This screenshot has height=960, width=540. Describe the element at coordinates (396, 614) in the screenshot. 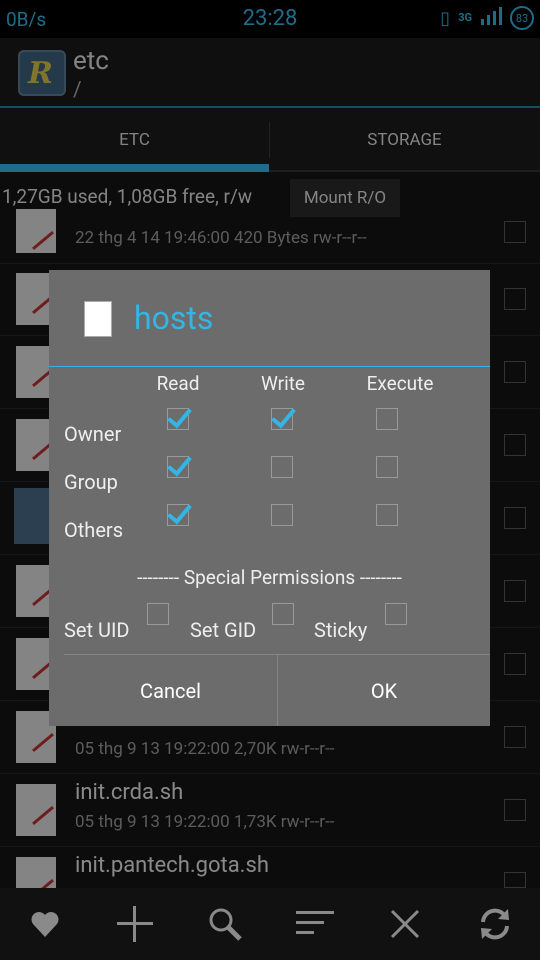

I see `sticky-checkbox` at that location.